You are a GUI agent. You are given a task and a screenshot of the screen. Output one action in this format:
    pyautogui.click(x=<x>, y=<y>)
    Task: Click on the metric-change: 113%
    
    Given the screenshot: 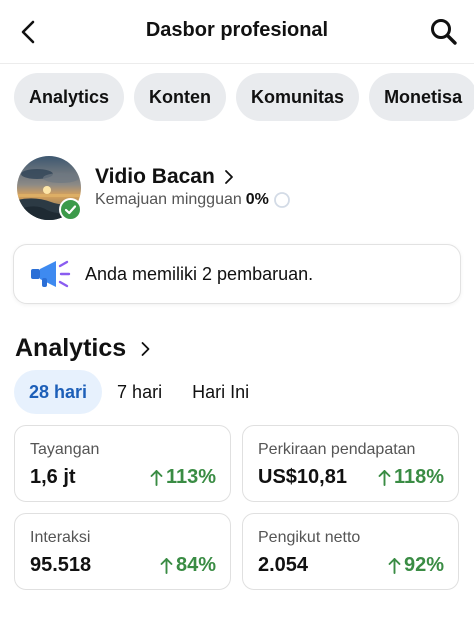 What is the action you would take?
    pyautogui.click(x=183, y=477)
    